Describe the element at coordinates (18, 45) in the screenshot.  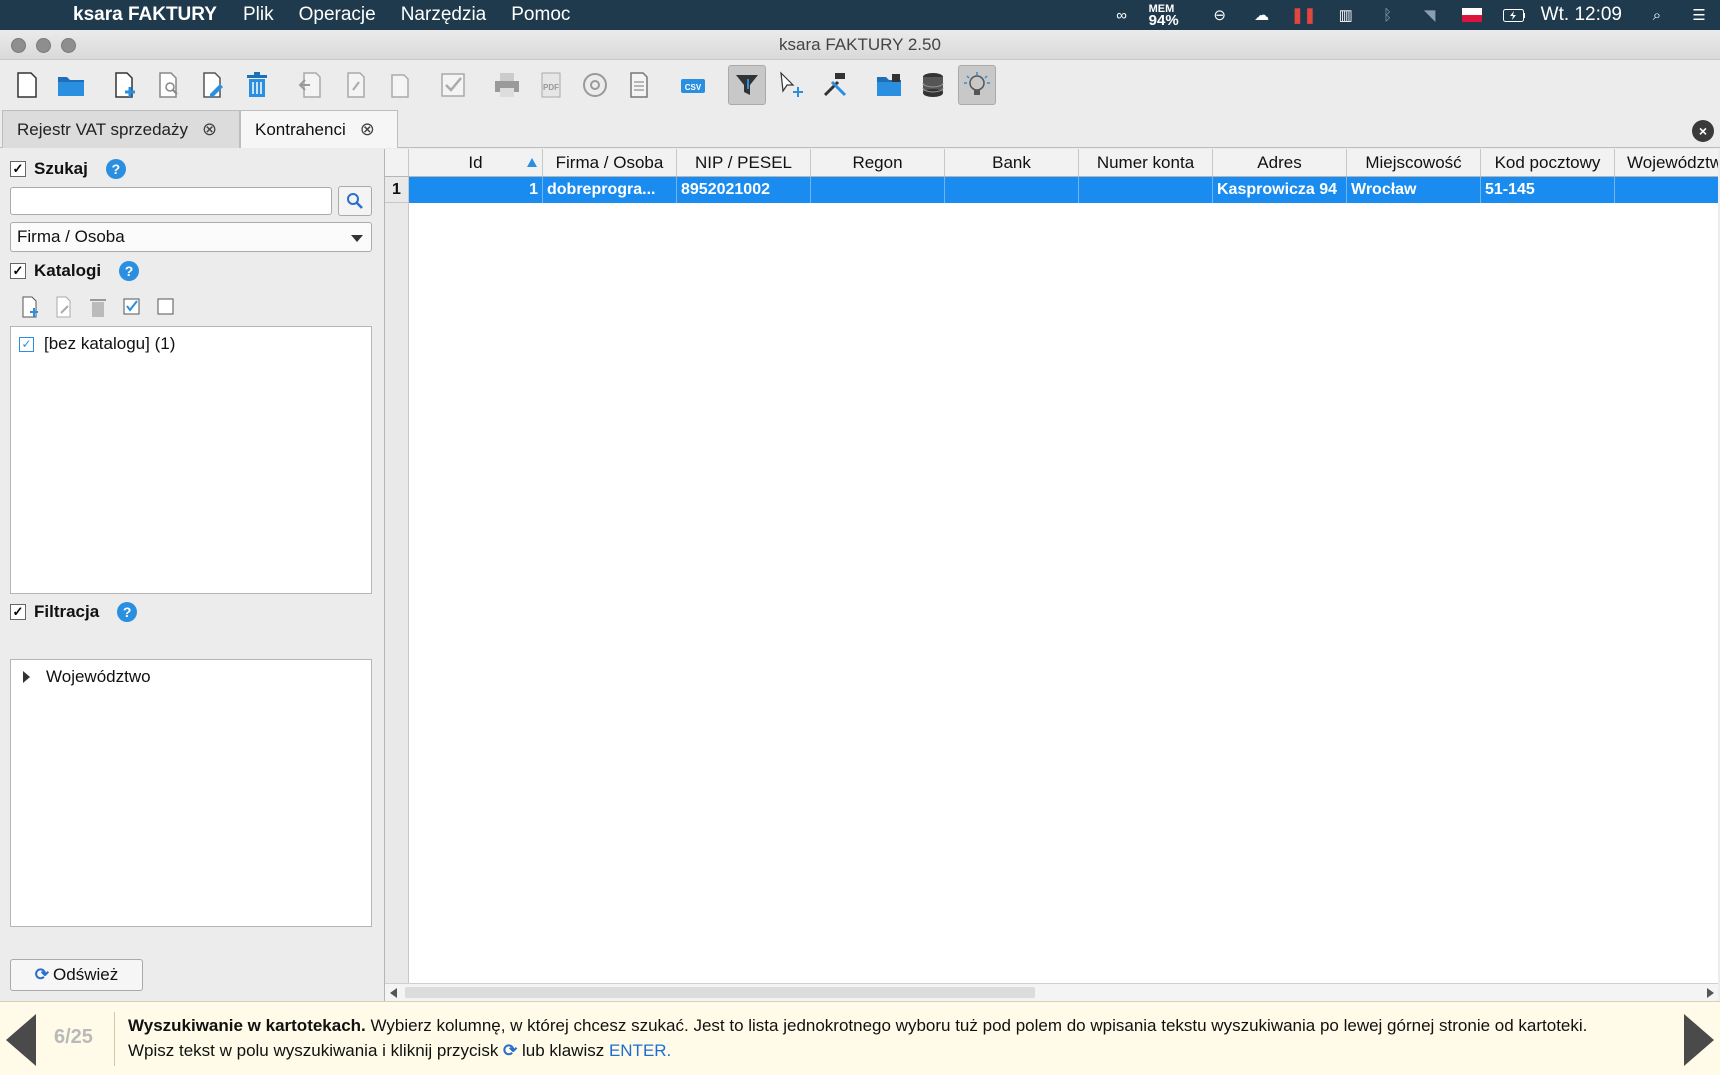
I see `close-window-button` at that location.